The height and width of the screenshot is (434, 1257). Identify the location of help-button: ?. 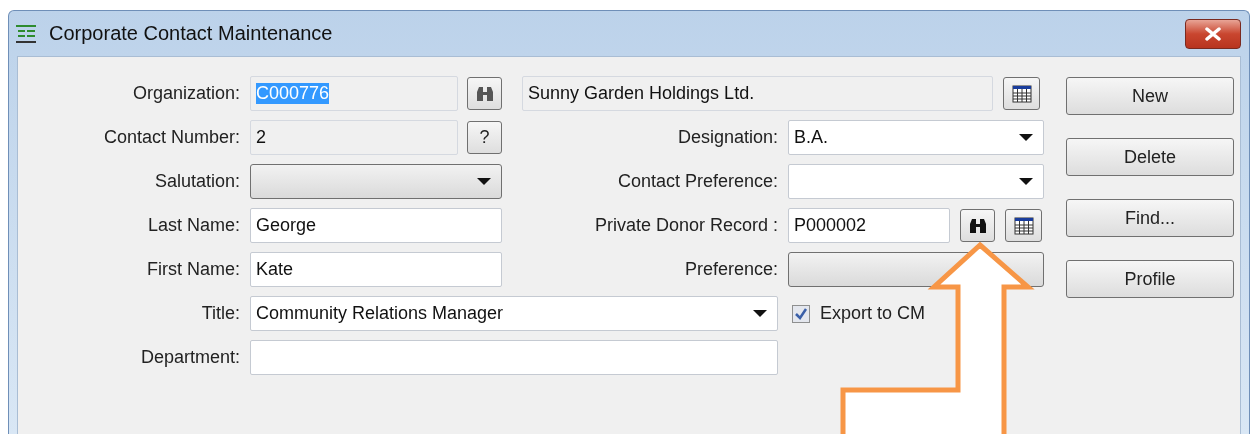
(484, 137).